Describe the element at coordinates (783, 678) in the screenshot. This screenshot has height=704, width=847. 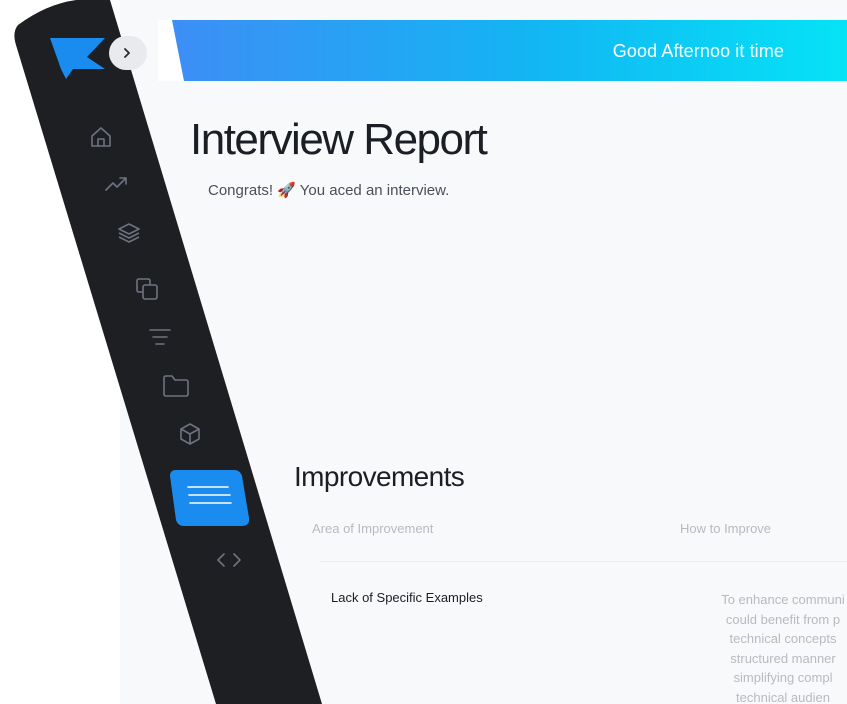
I see `how-line: simplifying compl` at that location.